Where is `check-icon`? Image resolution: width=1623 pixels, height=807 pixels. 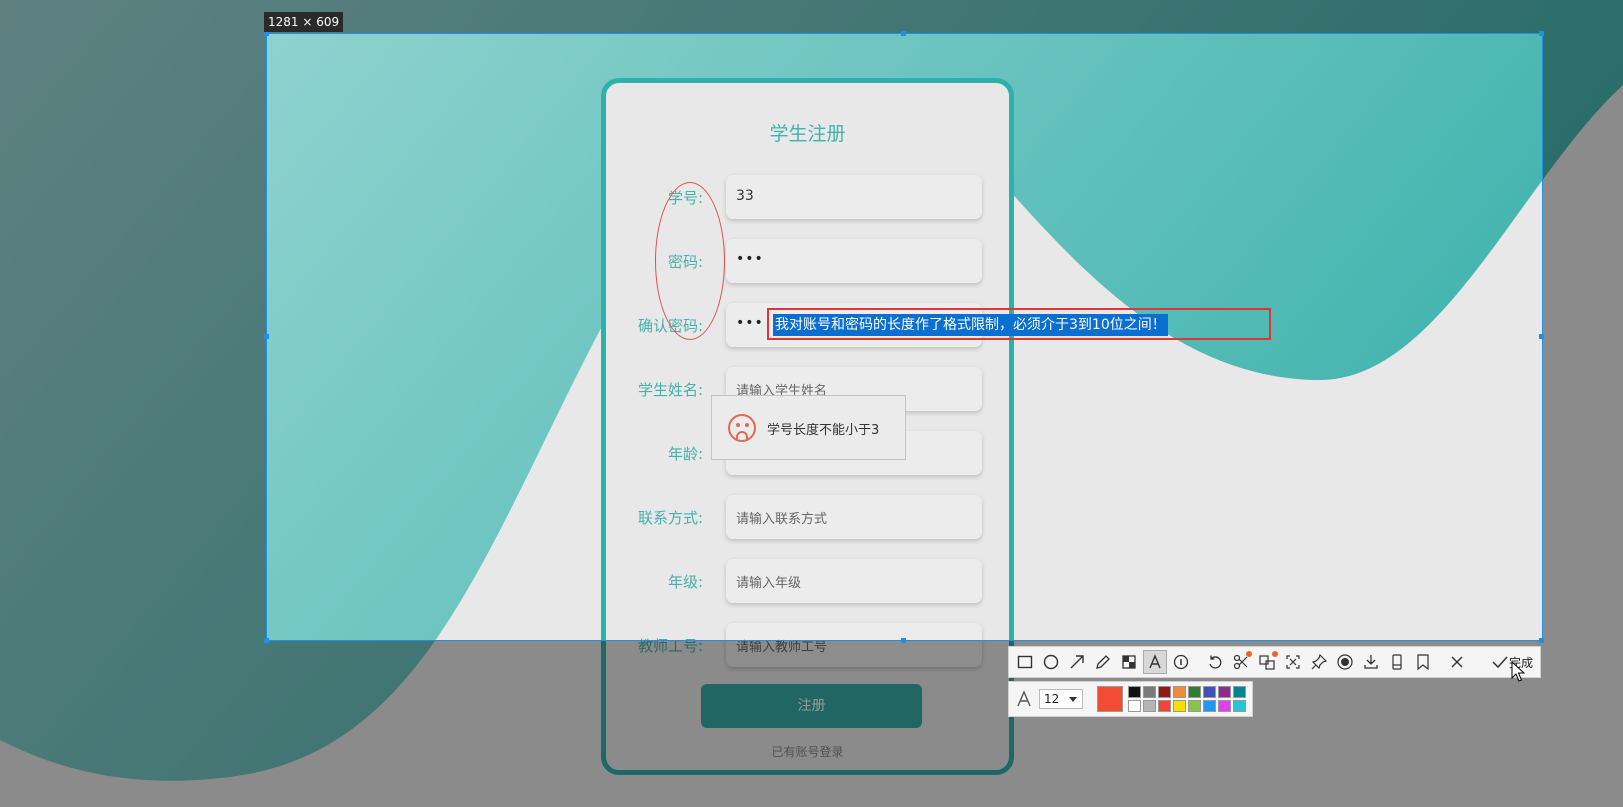
check-icon is located at coordinates (1500, 662).